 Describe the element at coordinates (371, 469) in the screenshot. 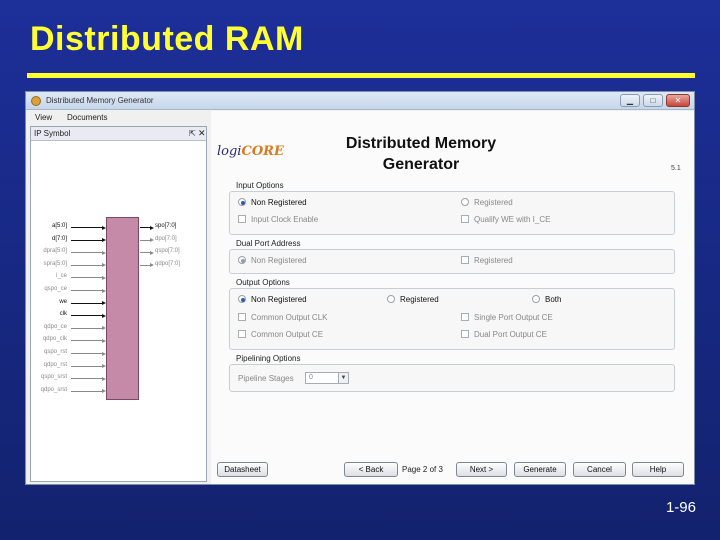

I see `back-button: < Back` at that location.